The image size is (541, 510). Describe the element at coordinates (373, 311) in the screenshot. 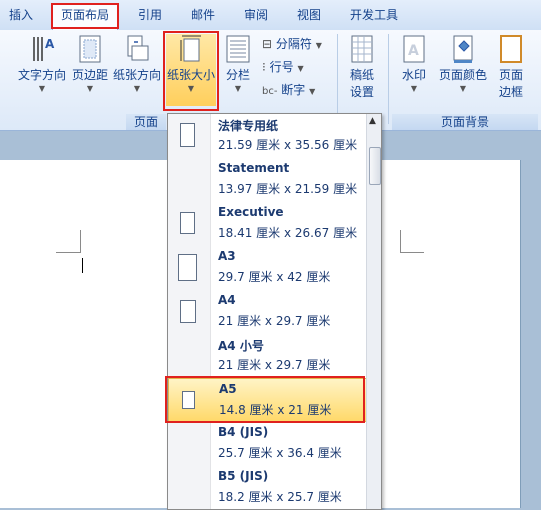

I see `dropdown-scrollbar: ▲` at that location.